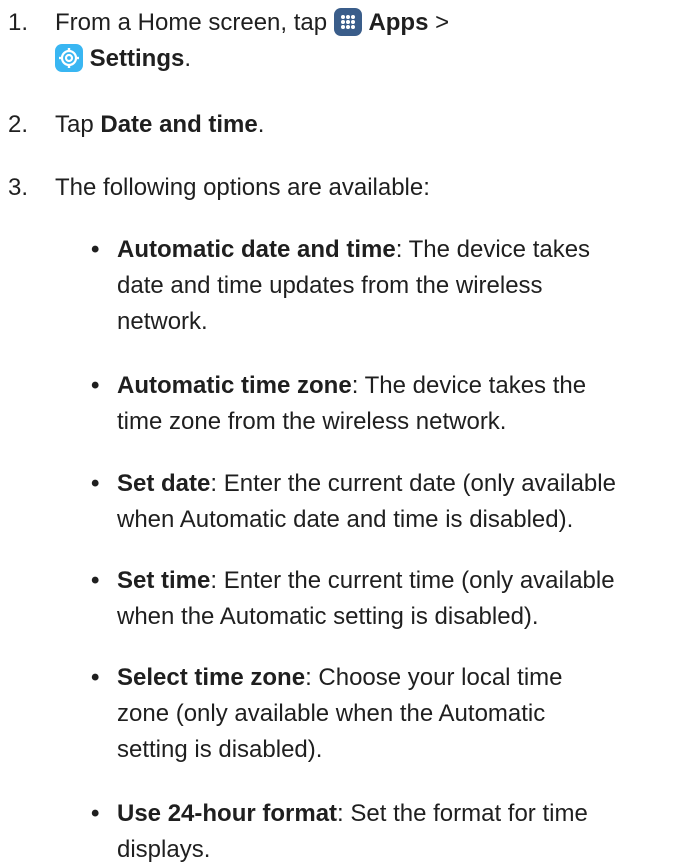 The height and width of the screenshot is (868, 685). Describe the element at coordinates (328, 616) in the screenshot. I see `option-desc: when the Automatic setting is disabled).` at that location.